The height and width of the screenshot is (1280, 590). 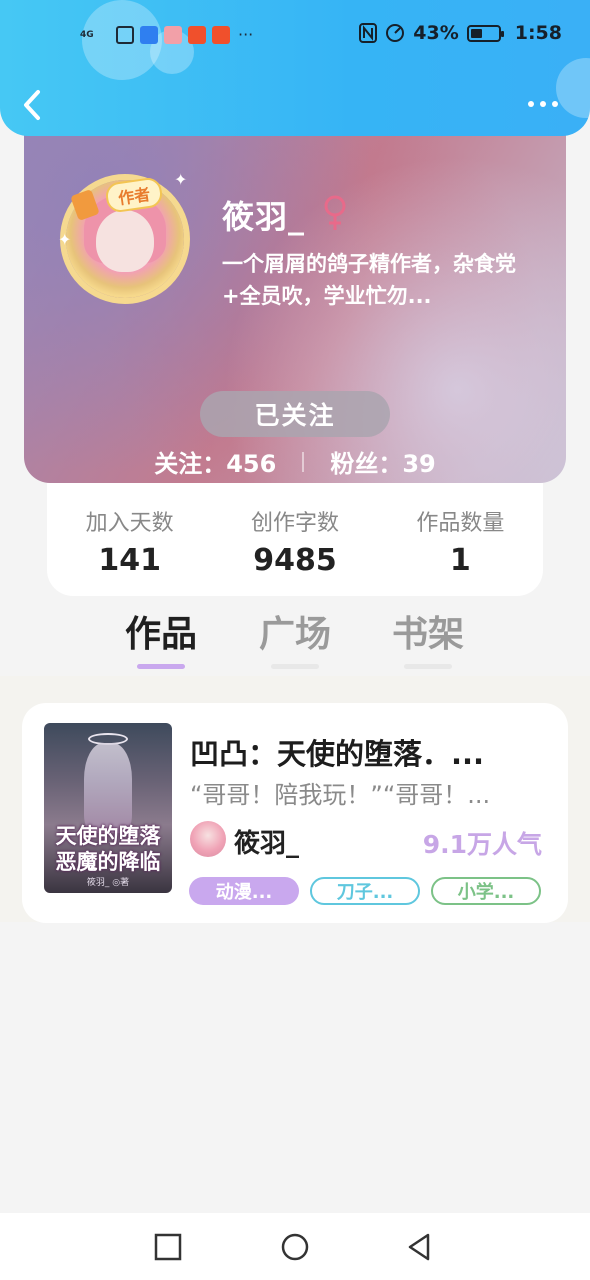 I want to click on battery-icon, so click(x=485, y=33).